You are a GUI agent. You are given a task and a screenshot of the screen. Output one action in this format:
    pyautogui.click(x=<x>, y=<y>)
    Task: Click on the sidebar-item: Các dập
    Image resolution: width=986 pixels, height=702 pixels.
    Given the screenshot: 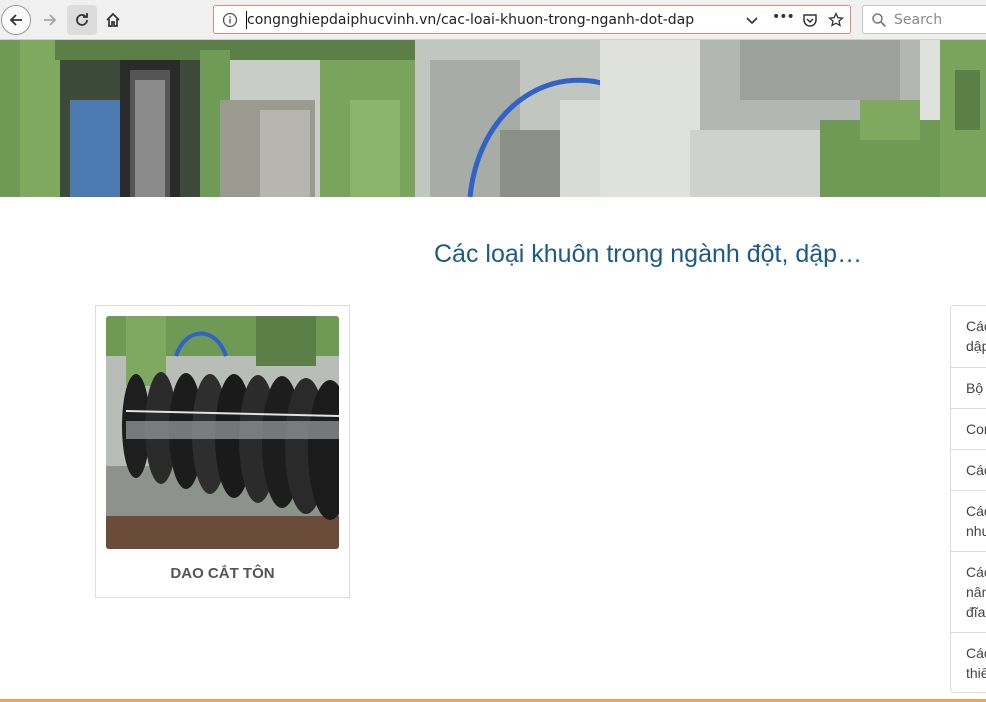 What is the action you would take?
    pyautogui.click(x=968, y=337)
    